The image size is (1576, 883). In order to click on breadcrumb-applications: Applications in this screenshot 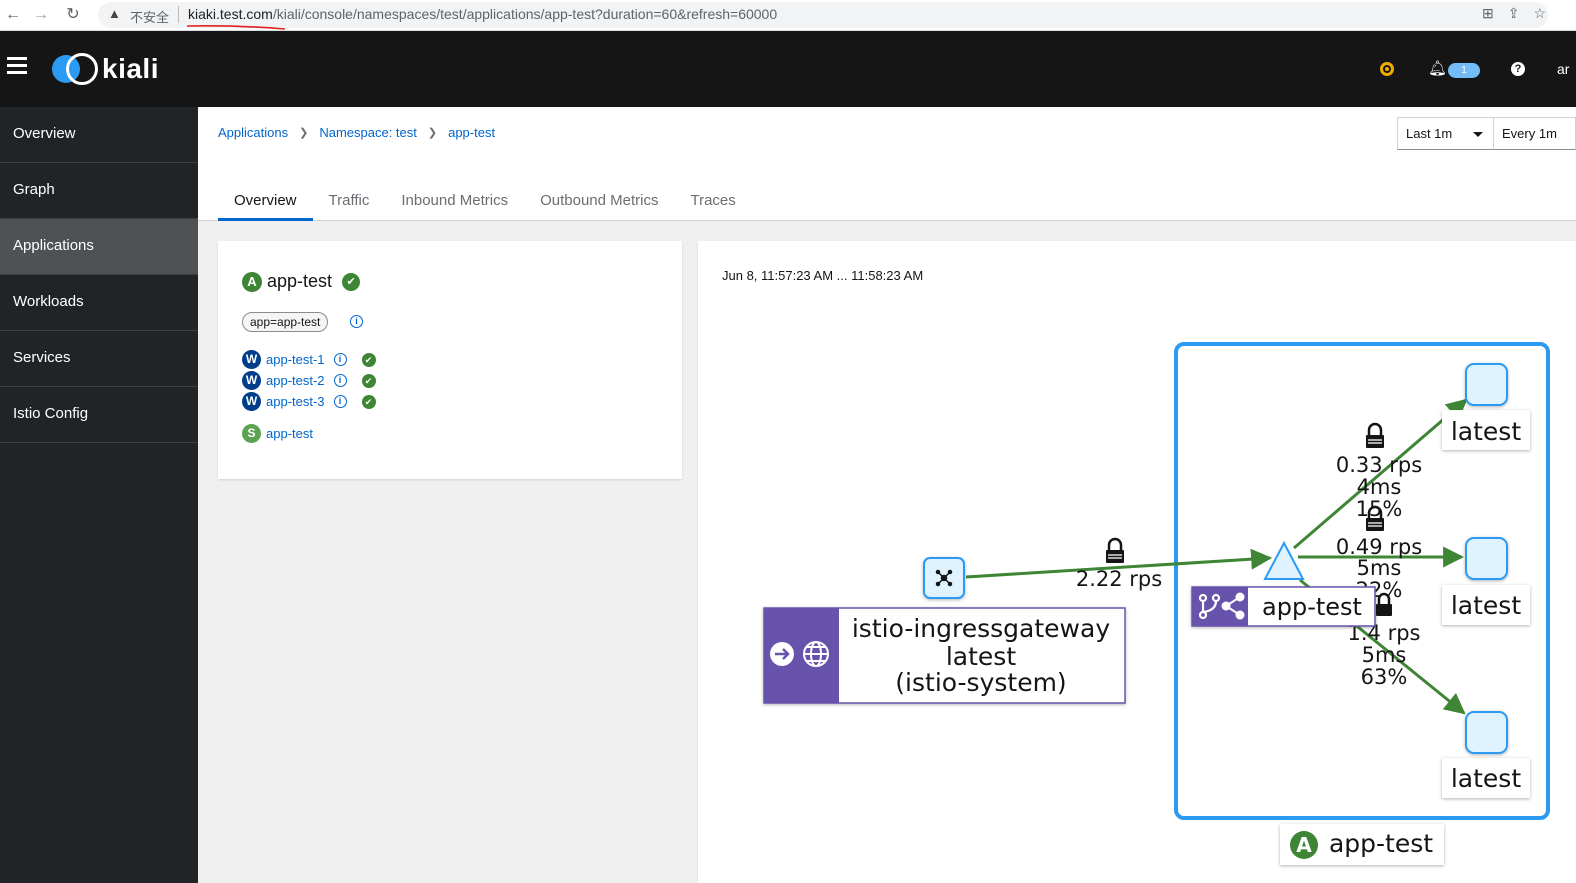, I will do `click(253, 132)`.